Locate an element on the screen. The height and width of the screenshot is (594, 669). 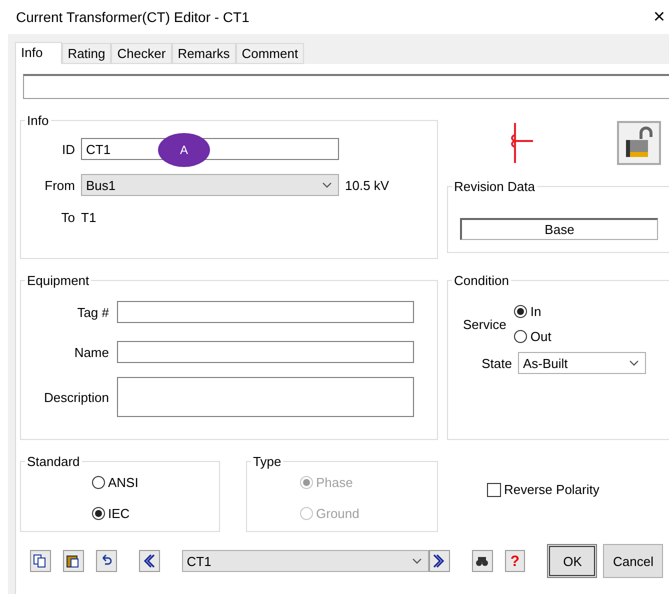
field-label: Tag # is located at coordinates (92, 312).